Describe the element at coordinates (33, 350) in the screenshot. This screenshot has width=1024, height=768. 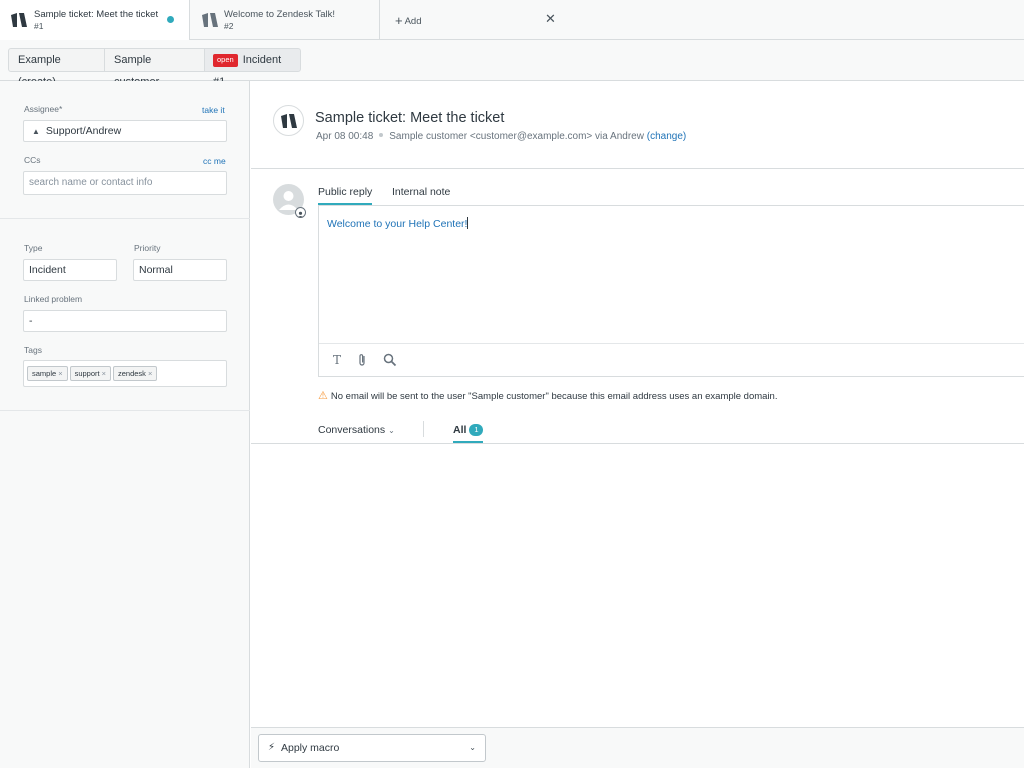
I see `tags-label: Tags` at that location.